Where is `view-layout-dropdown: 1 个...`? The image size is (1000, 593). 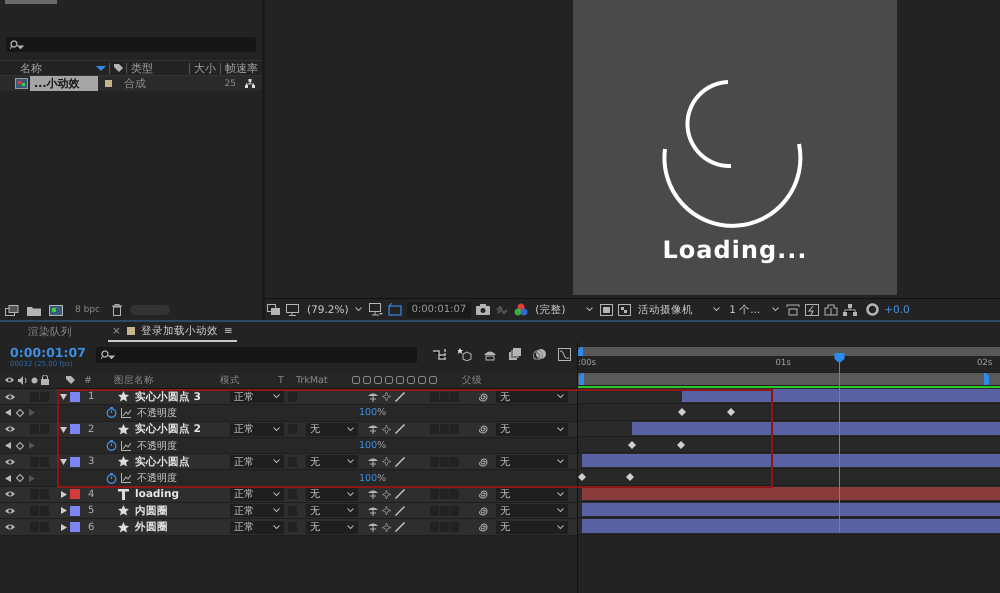 view-layout-dropdown: 1 个... is located at coordinates (754, 309).